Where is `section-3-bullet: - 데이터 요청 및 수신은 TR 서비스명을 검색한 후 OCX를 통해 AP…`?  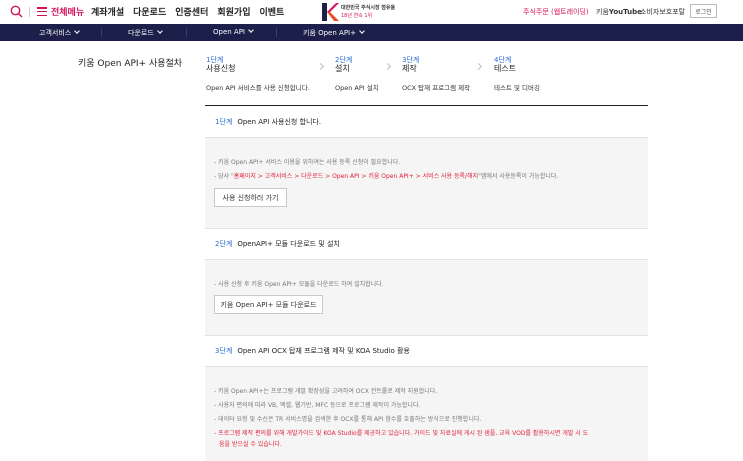 section-3-bullet: - 데이터 요청 및 수신은 TR 서비스명을 검색한 후 OCX를 통해 AP… is located at coordinates (348, 419).